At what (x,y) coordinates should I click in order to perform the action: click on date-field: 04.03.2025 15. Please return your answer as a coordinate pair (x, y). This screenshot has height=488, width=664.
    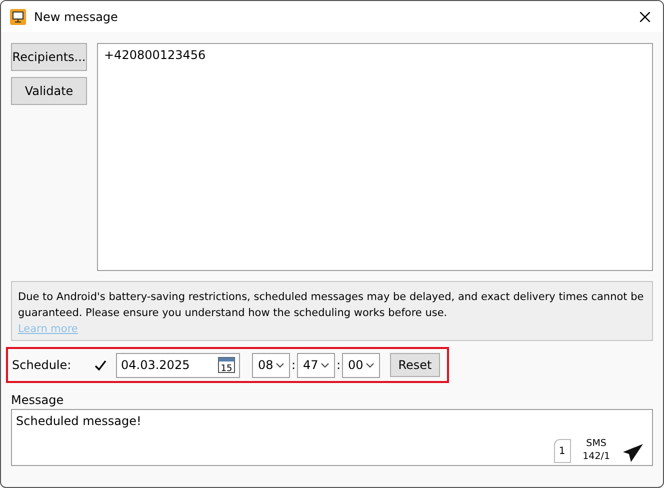
    Looking at the image, I should click on (178, 365).